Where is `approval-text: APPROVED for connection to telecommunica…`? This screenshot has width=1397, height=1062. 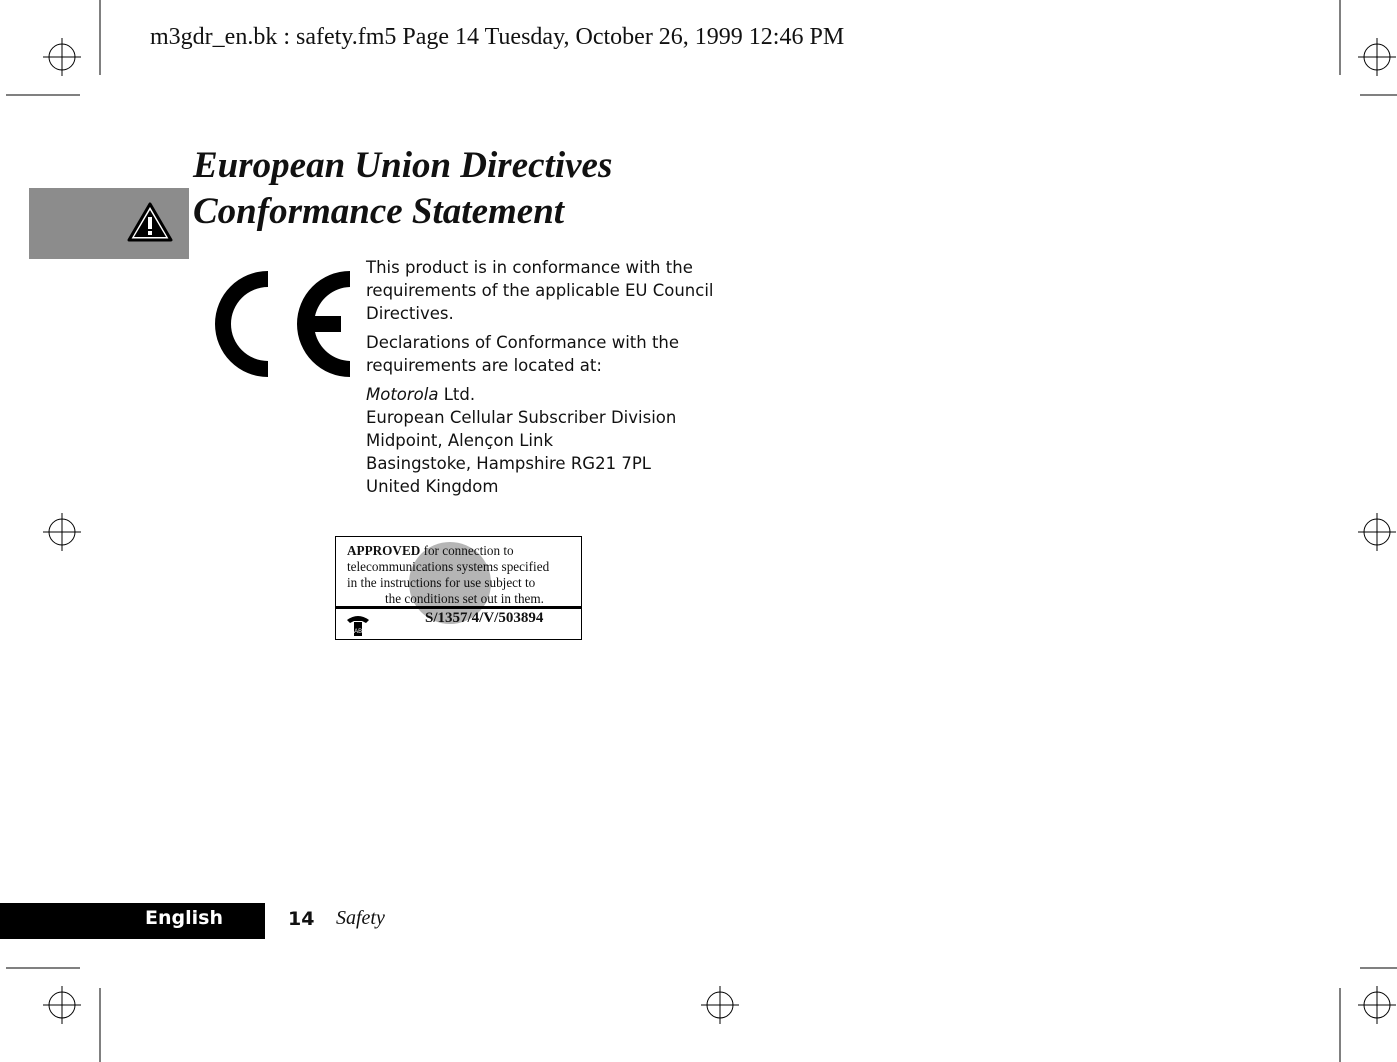 approval-text: APPROVED for connection to telecommunica… is located at coordinates (464, 575).